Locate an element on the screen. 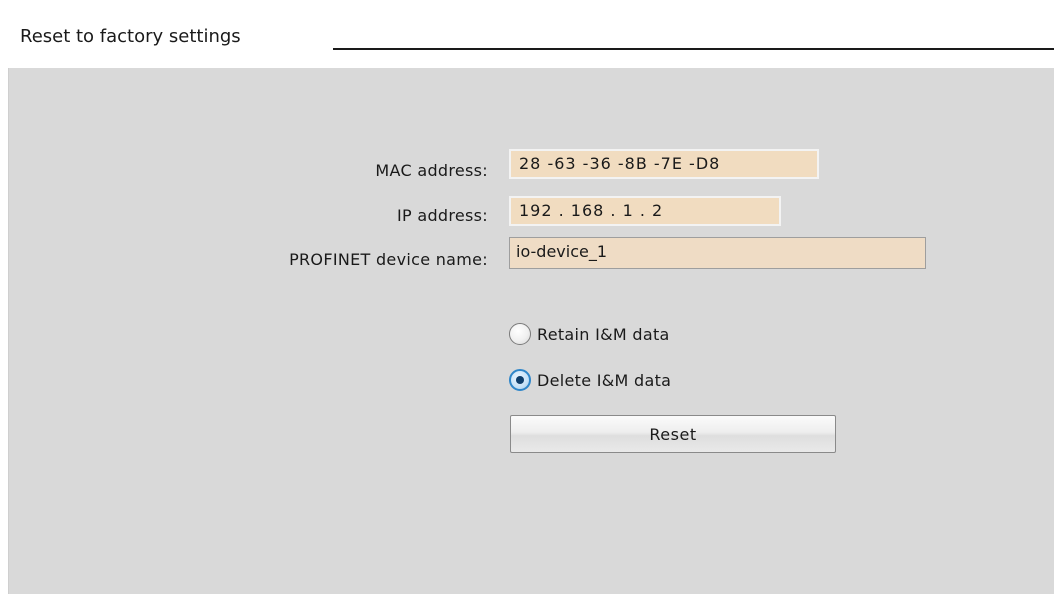 The width and height of the screenshot is (1054, 594). profinet-device-name-field: io-device_1 is located at coordinates (717, 253).